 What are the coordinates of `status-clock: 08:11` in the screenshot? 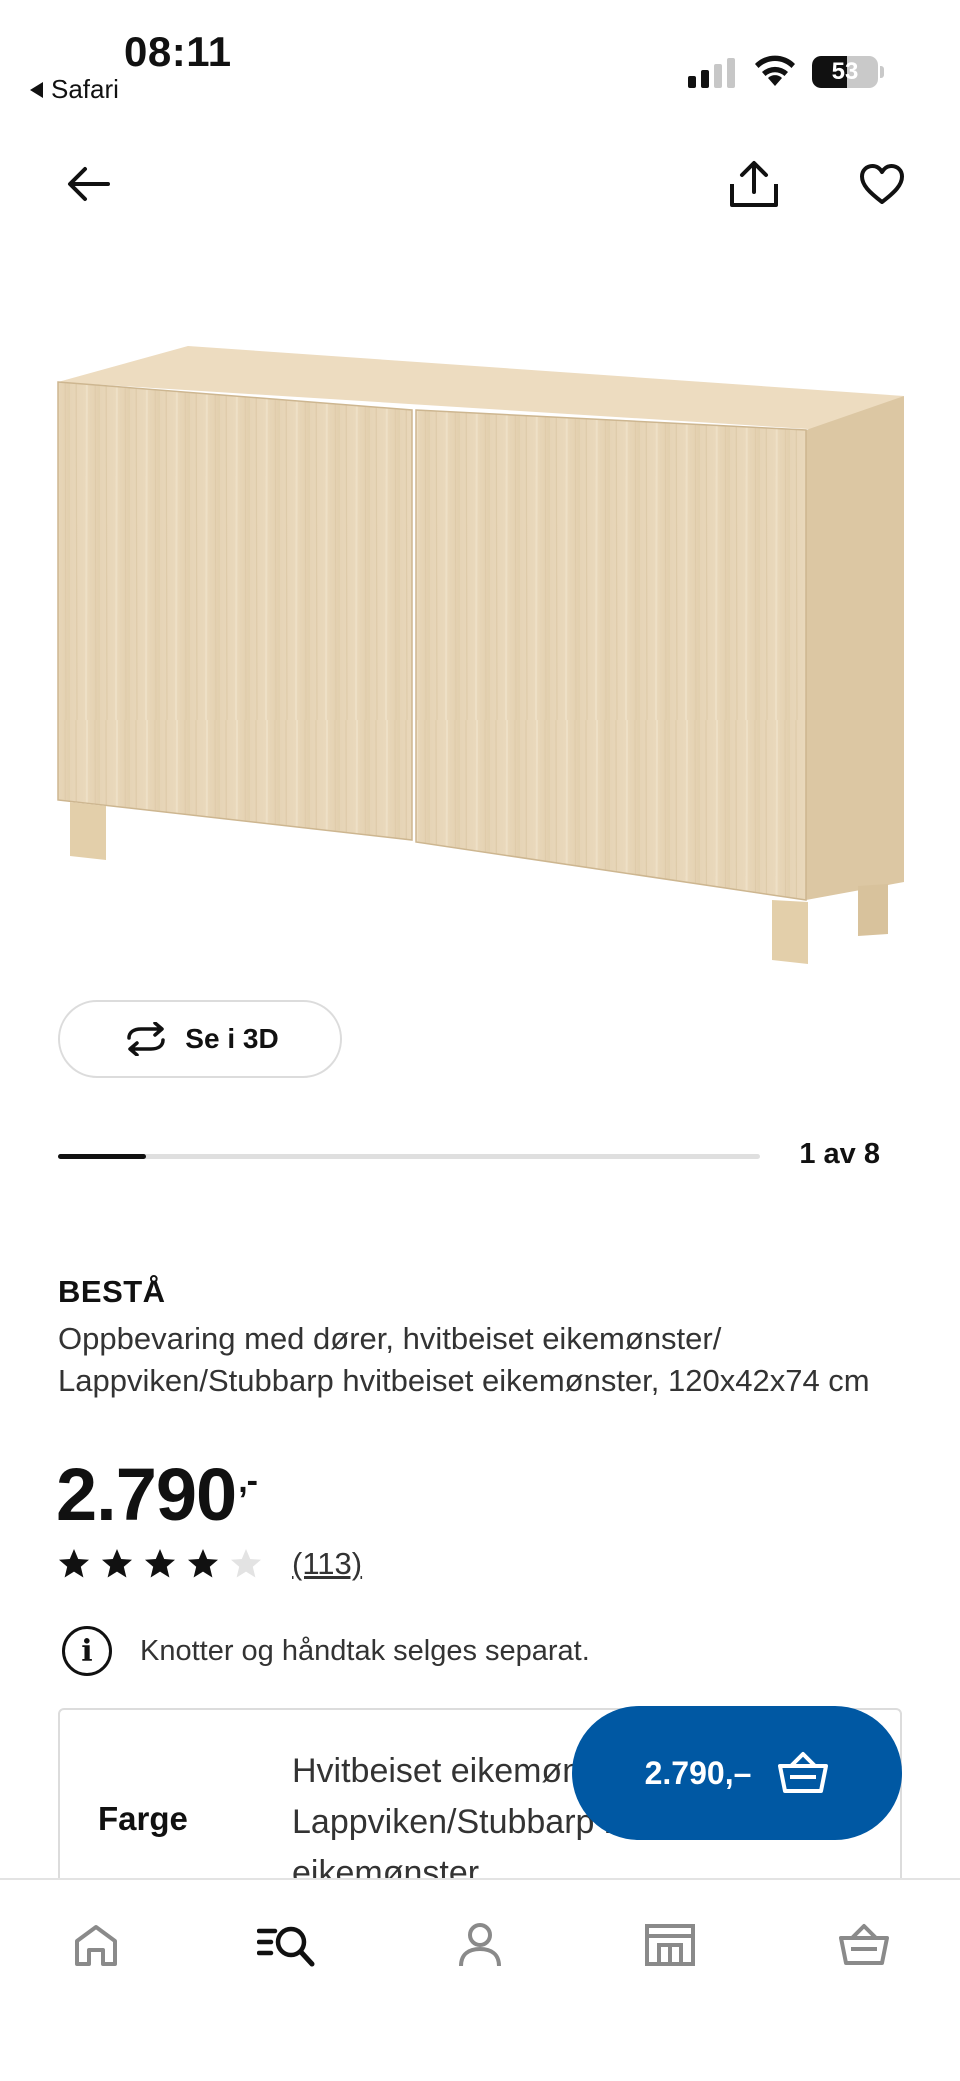 It's located at (178, 51).